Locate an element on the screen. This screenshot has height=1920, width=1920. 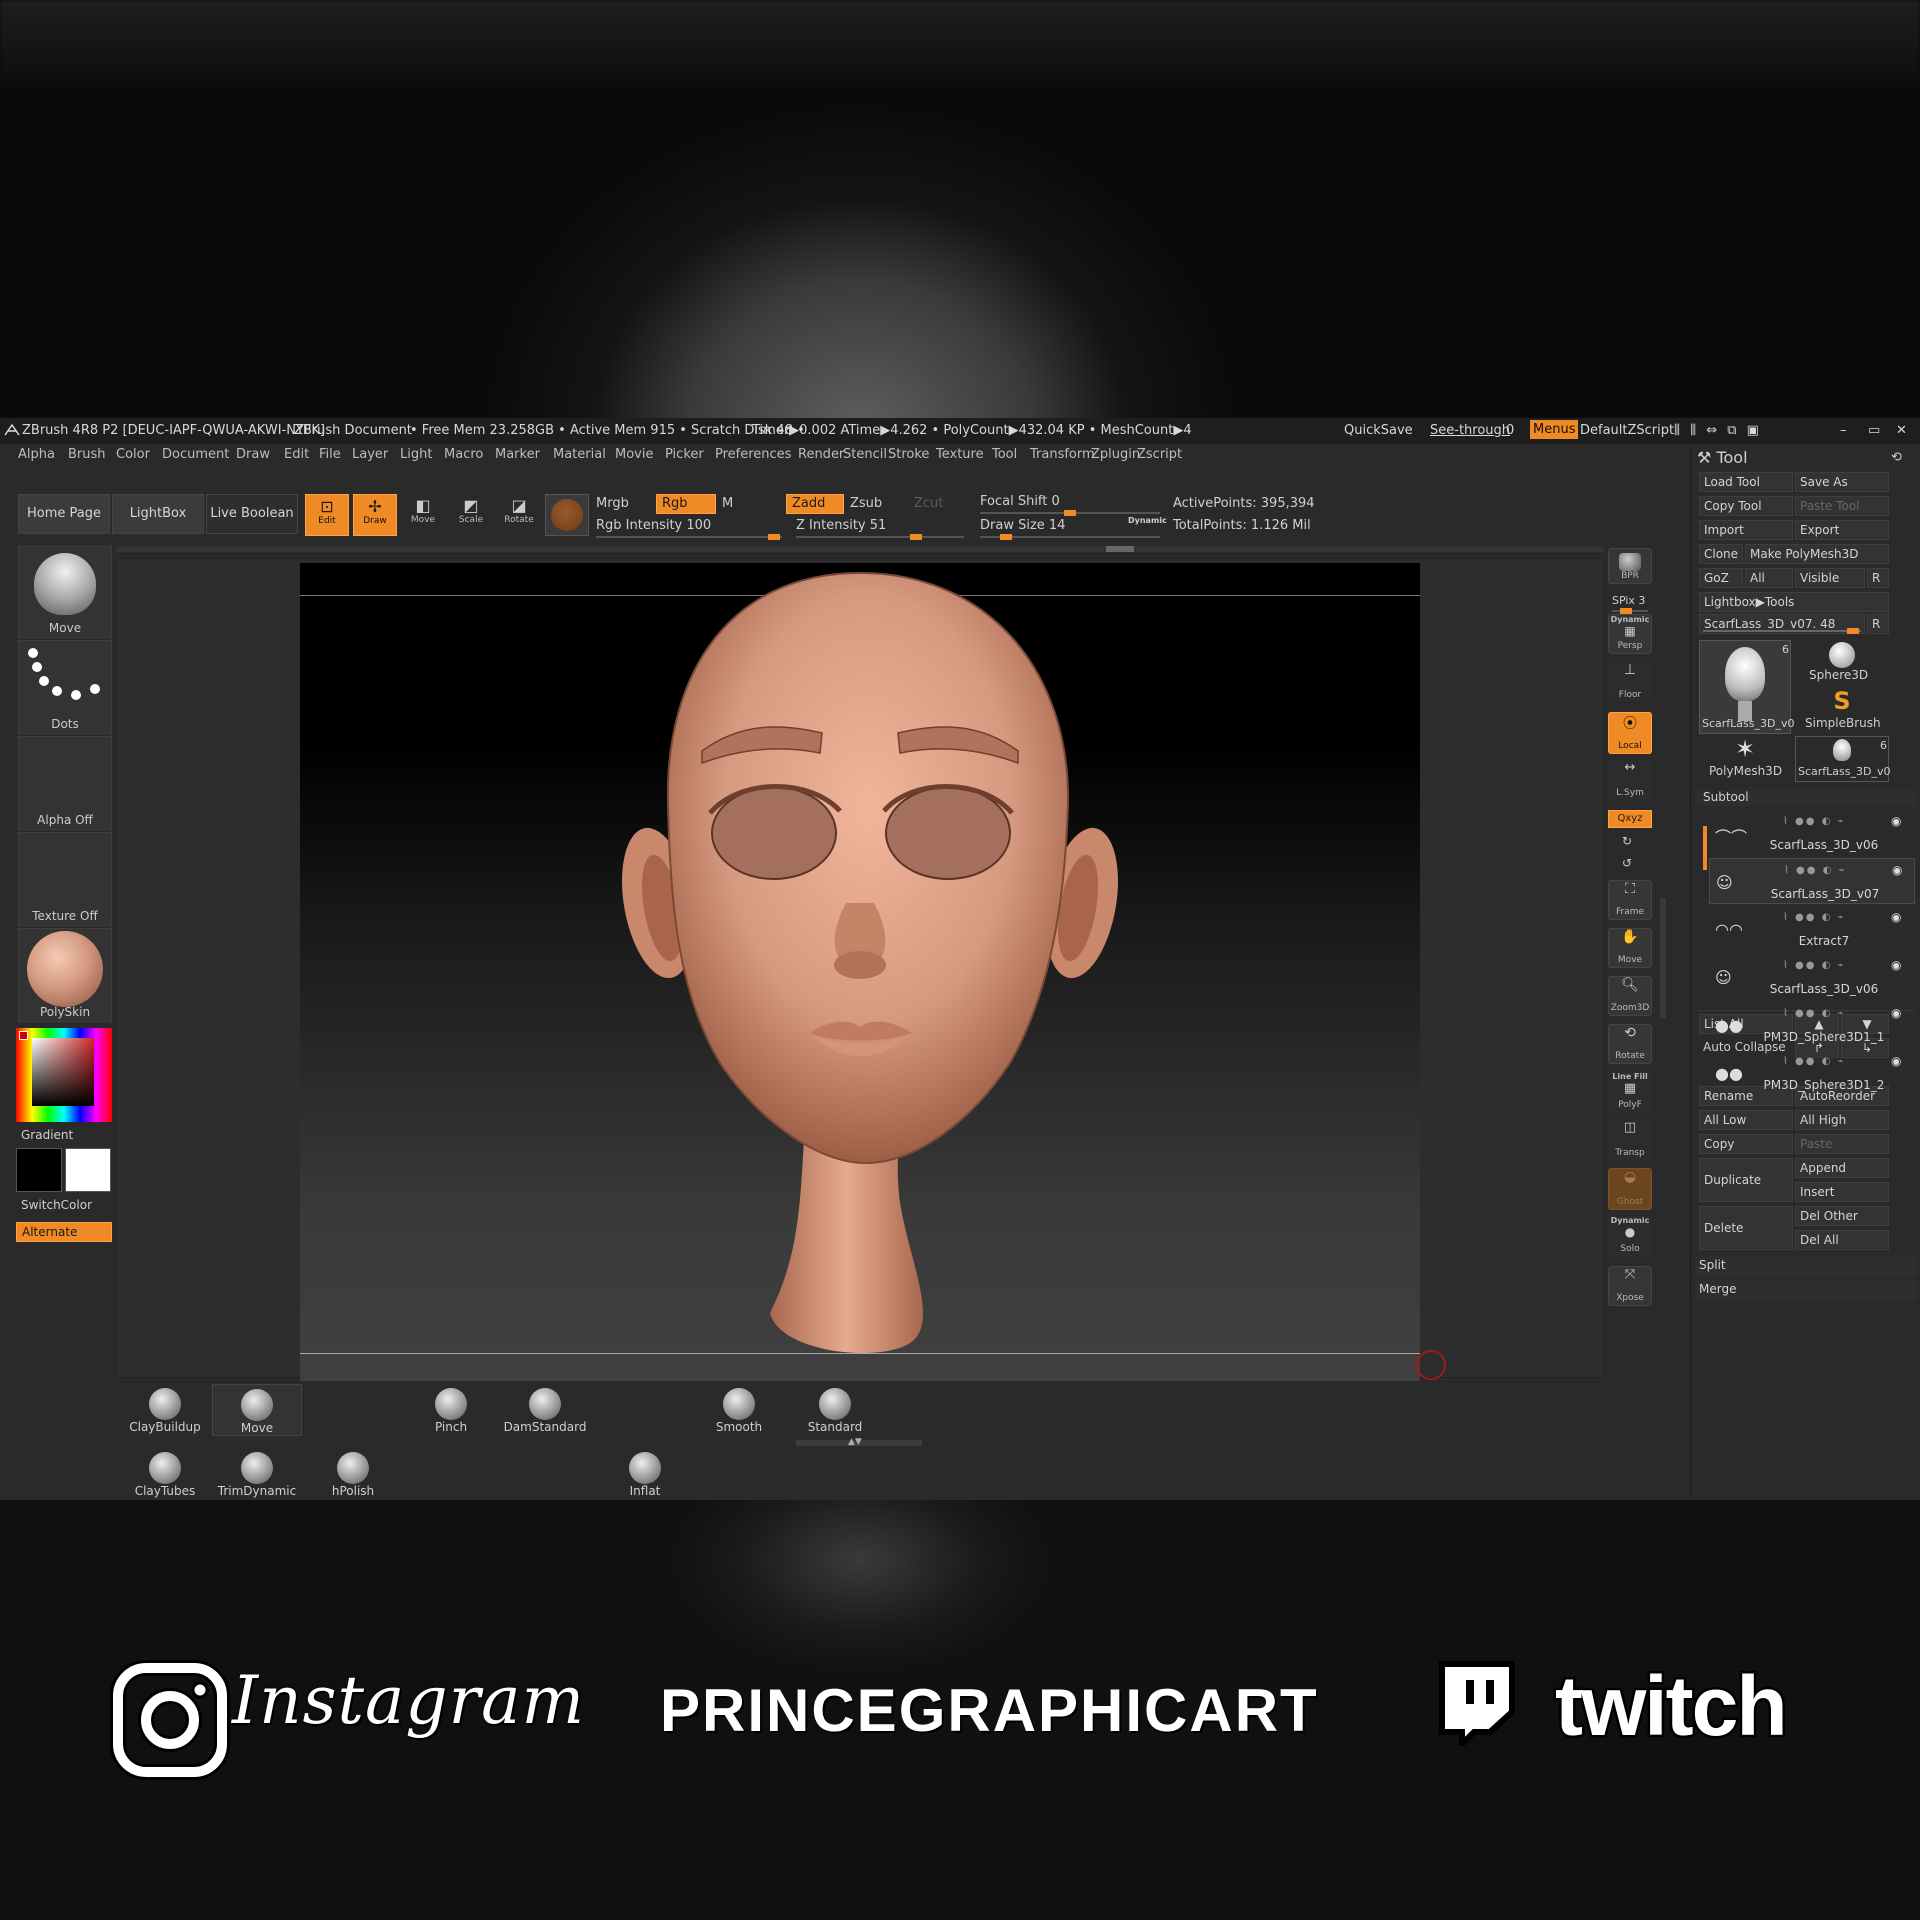
import-button: Import is located at coordinates (1746, 530).